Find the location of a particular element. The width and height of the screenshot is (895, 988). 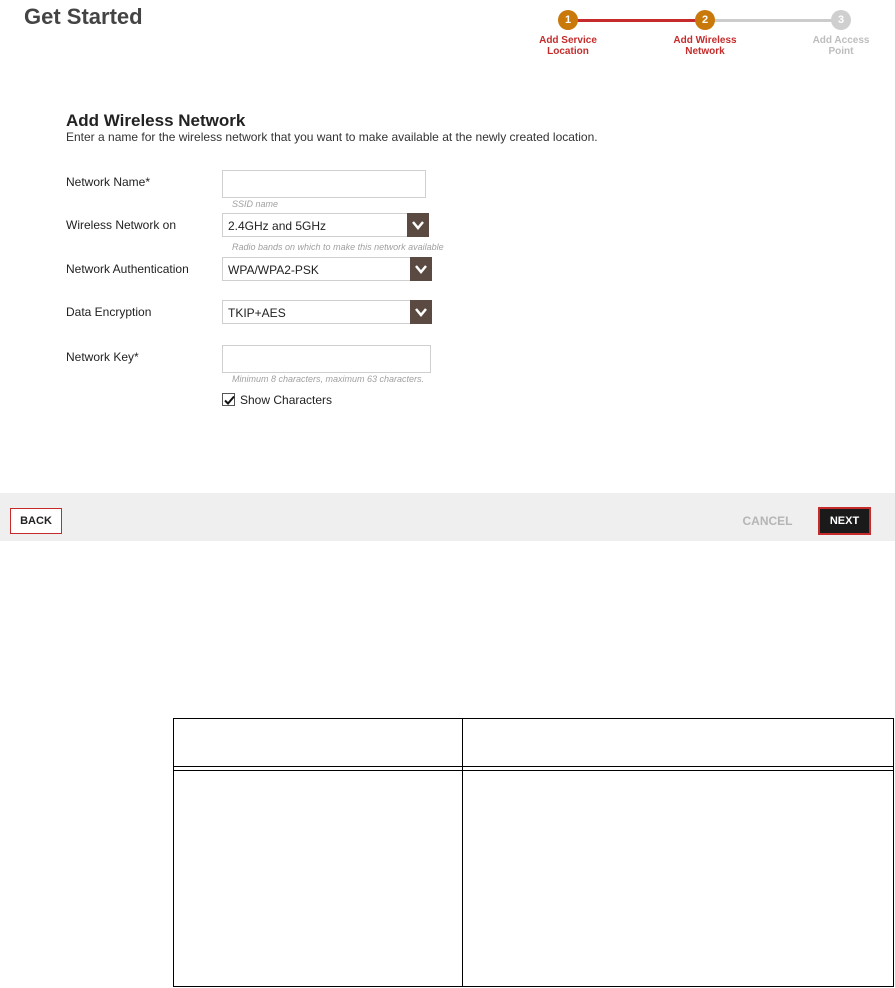

next-button: NEXT is located at coordinates (844, 521).